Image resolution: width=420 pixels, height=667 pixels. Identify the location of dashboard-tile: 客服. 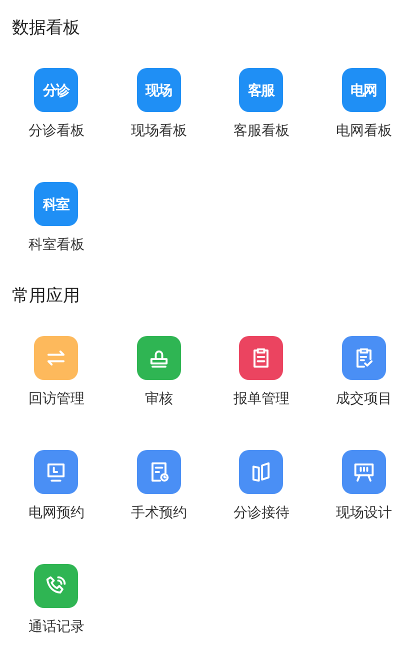
(261, 90).